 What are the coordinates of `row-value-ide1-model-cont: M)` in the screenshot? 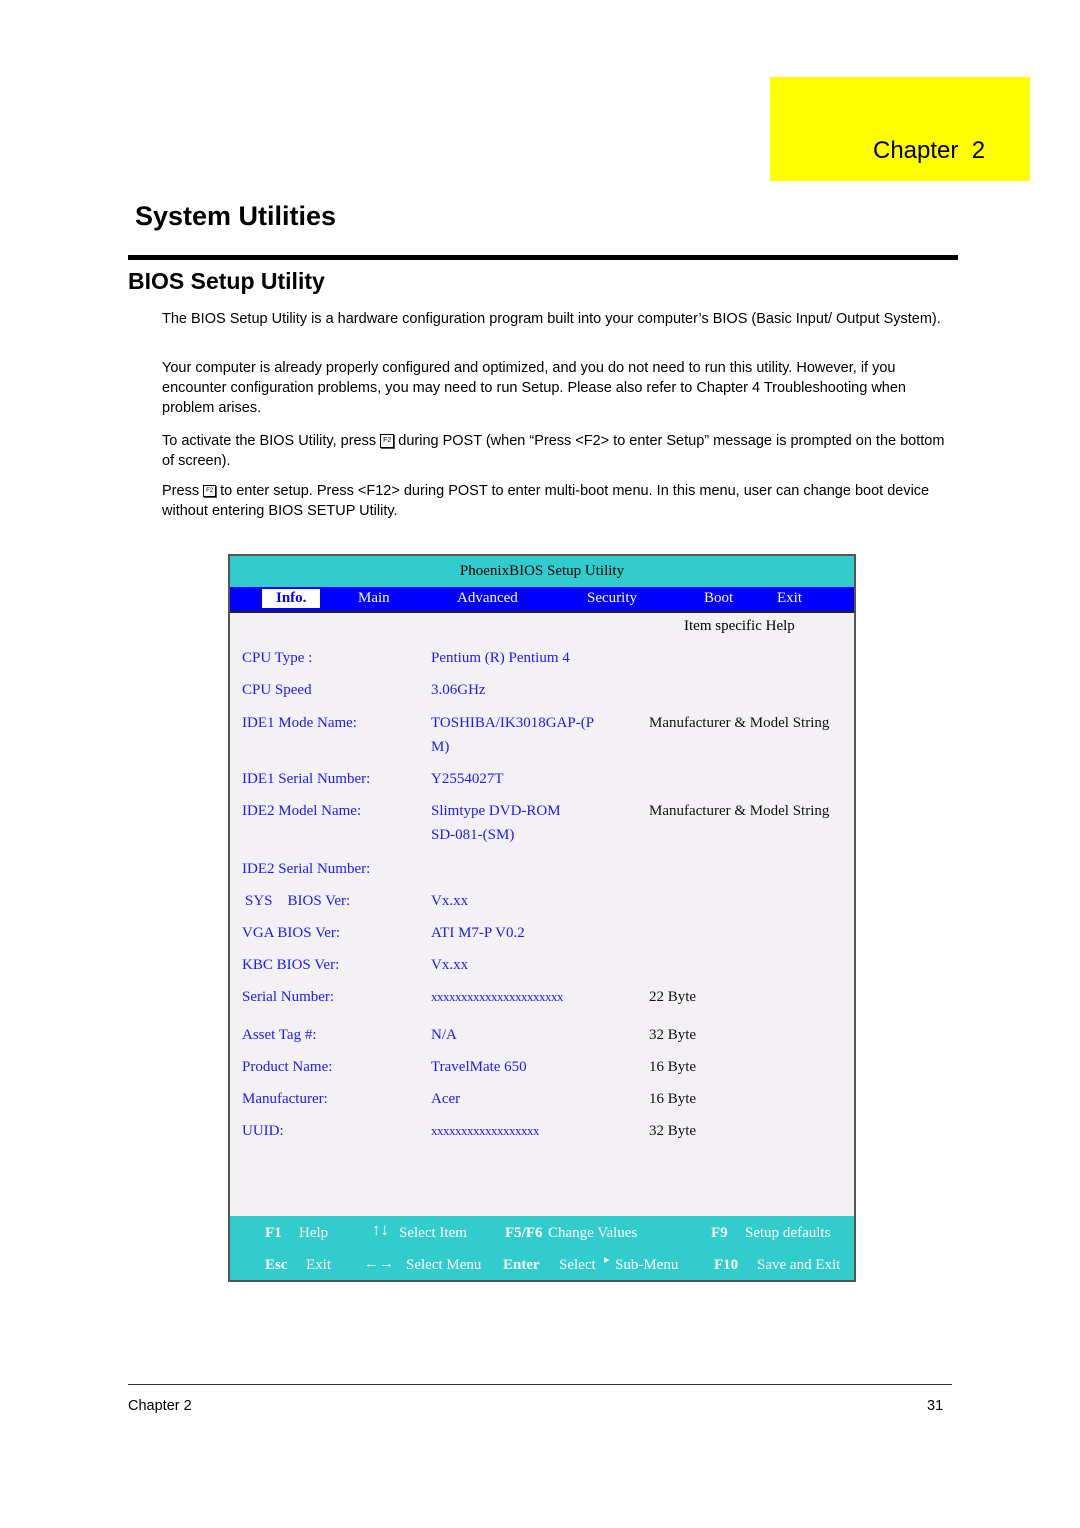 It's located at (440, 747).